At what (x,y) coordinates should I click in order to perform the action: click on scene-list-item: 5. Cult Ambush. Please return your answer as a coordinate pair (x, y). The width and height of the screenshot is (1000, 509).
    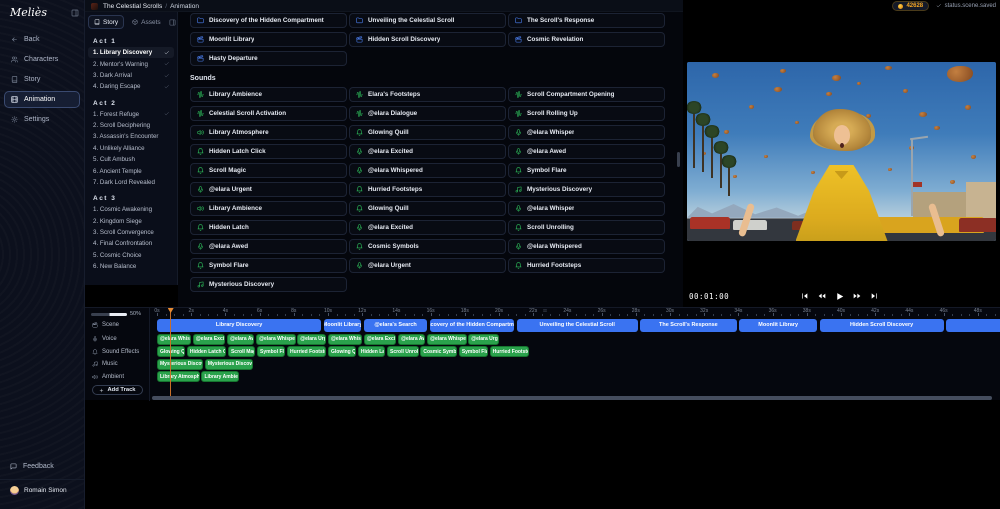
    Looking at the image, I should click on (131, 159).